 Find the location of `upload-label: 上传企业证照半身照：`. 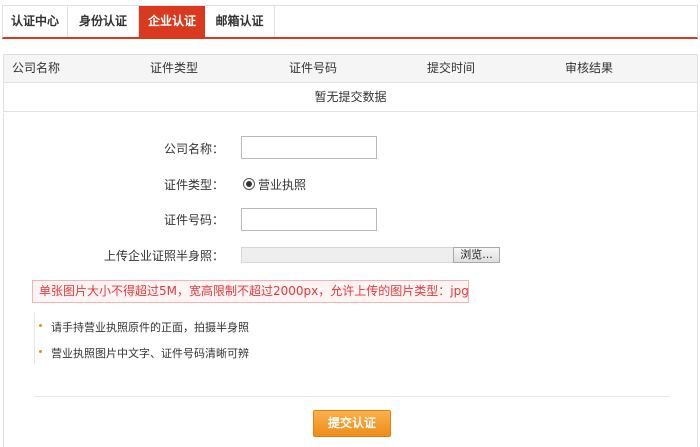

upload-label: 上传企业证照半身照： is located at coordinates (163, 256).